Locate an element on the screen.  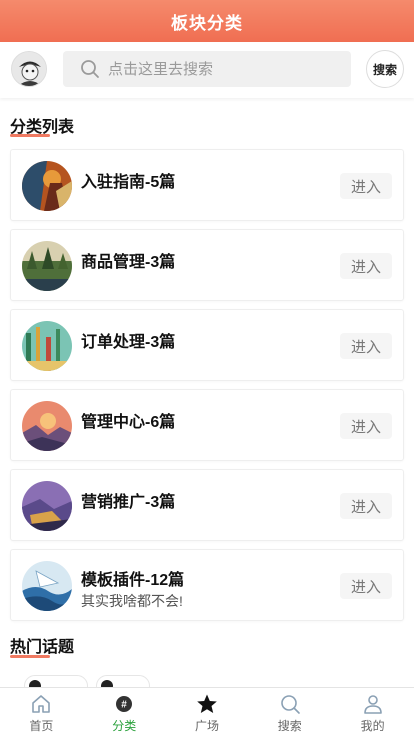
avatar-image is located at coordinates (29, 69).